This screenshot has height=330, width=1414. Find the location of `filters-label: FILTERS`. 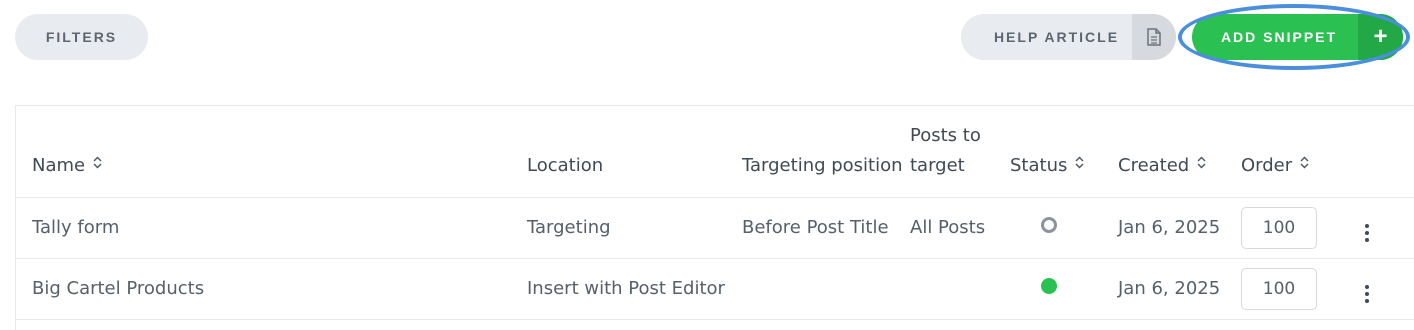

filters-label: FILTERS is located at coordinates (81, 37).